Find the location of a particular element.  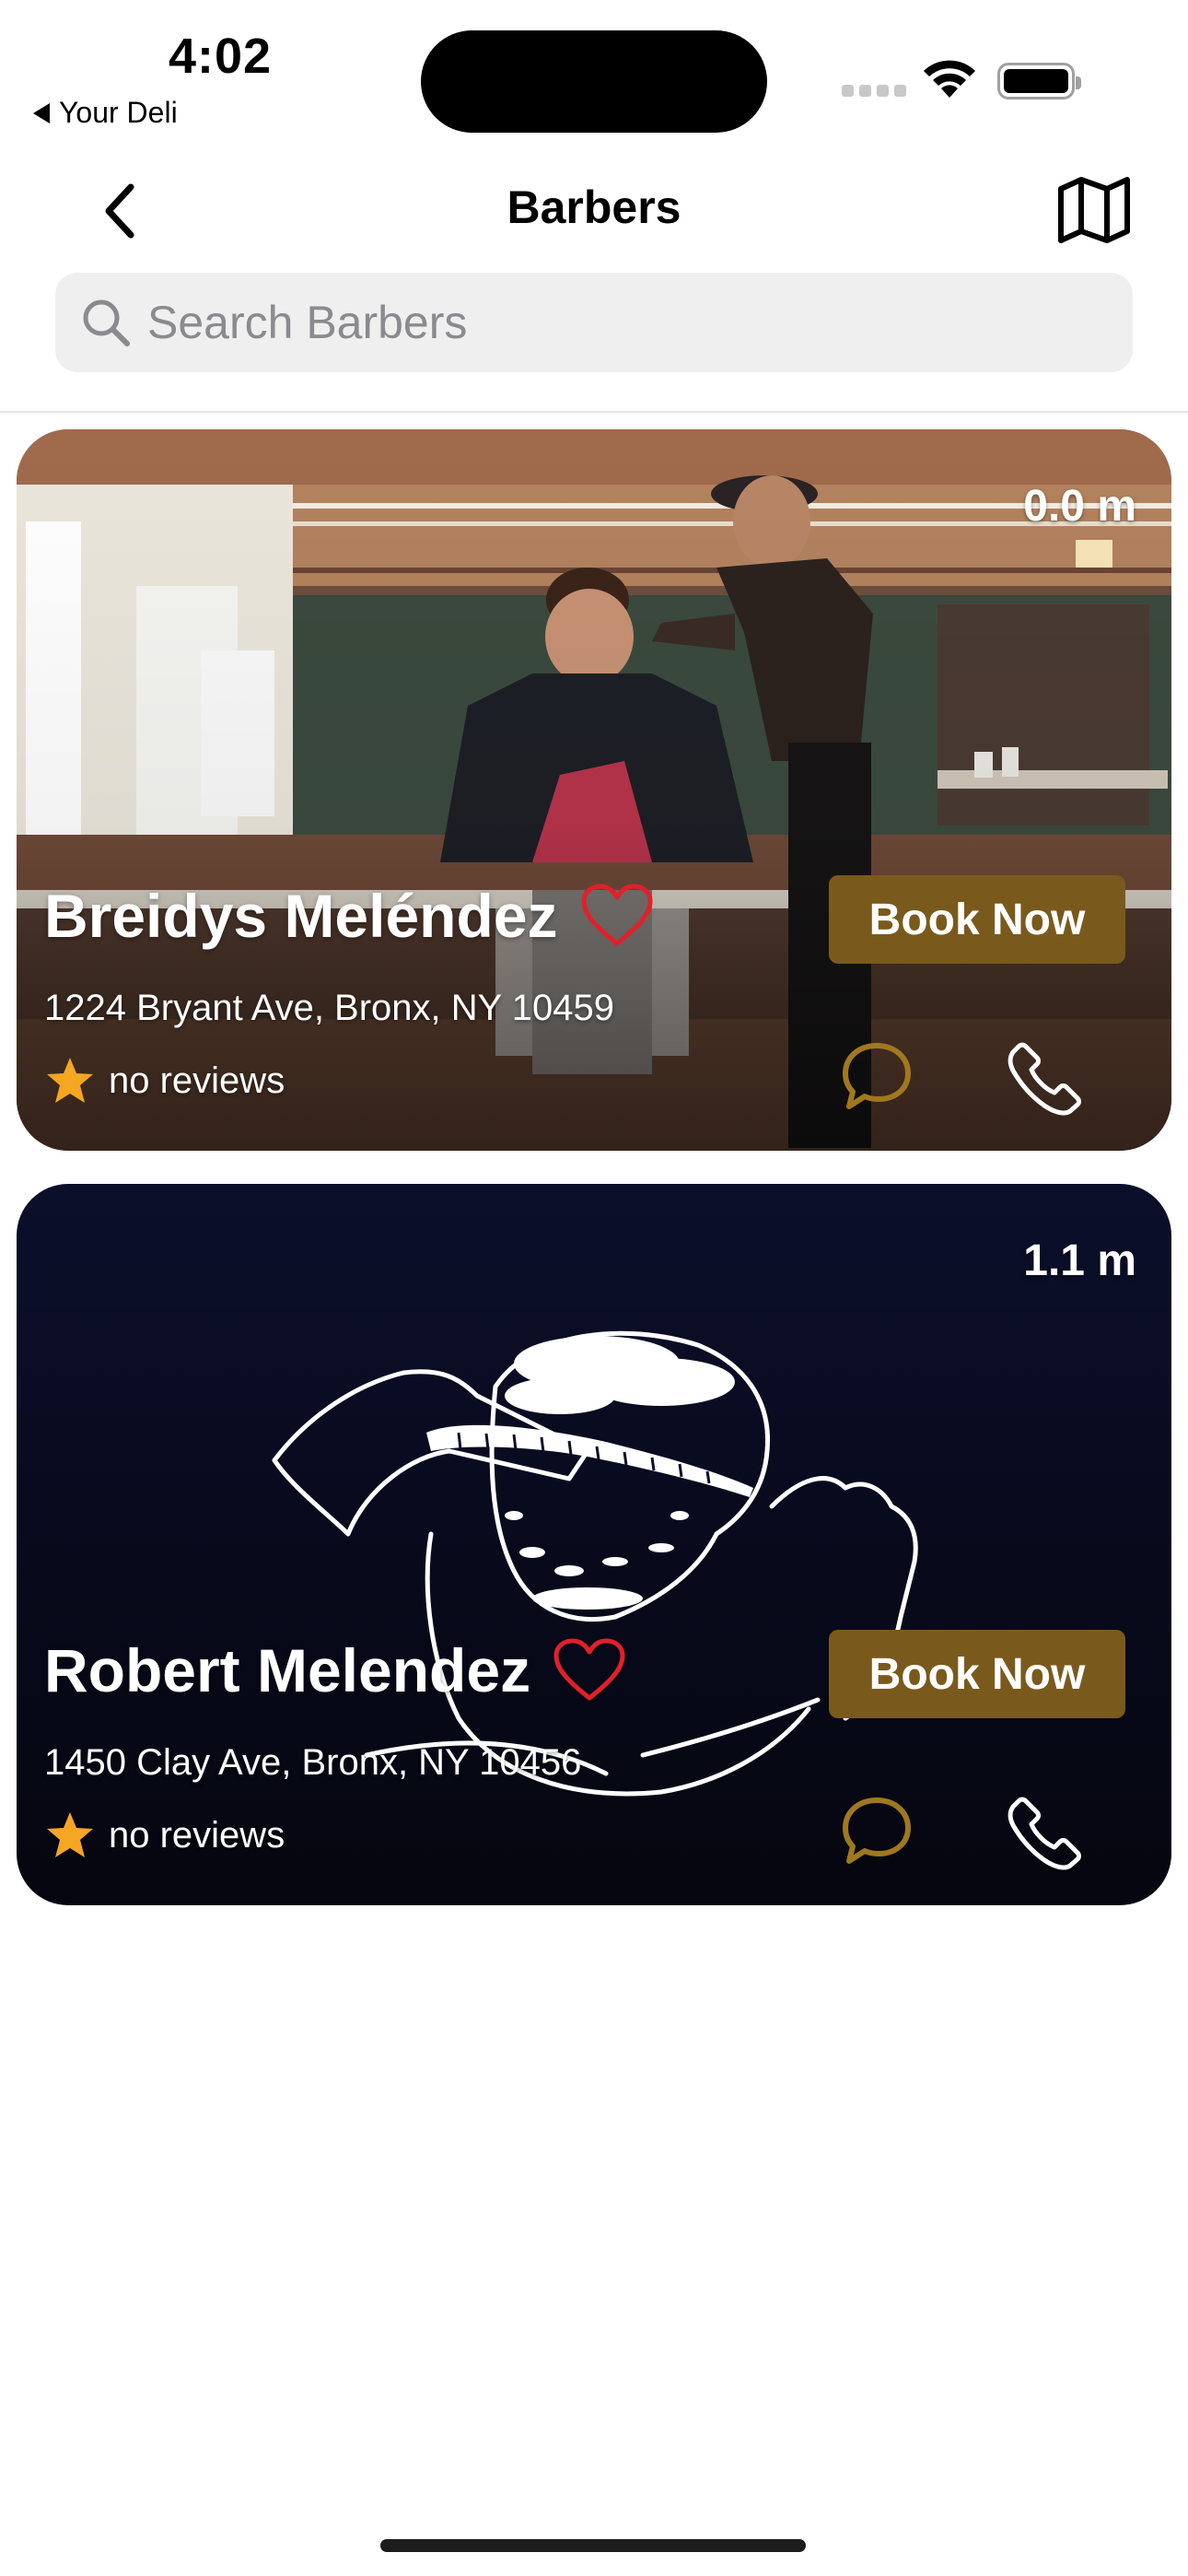

barber-address: 1450 Clay Ave, Bronx, NY 10456 is located at coordinates (313, 1762).